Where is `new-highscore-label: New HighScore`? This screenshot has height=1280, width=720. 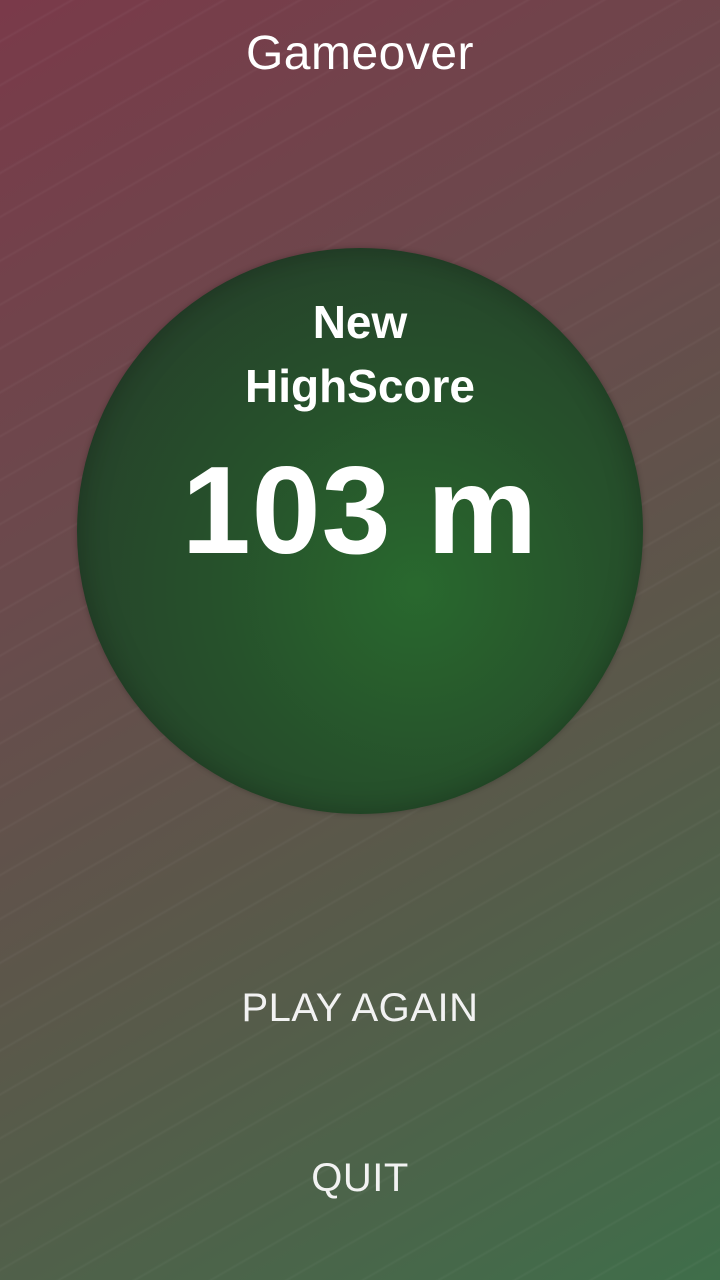 new-highscore-label: New HighScore is located at coordinates (360, 354).